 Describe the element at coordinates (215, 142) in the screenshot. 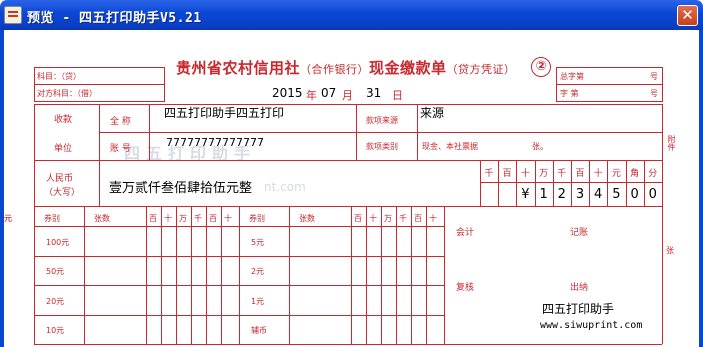

I see `payee-account: 77777777777777` at that location.